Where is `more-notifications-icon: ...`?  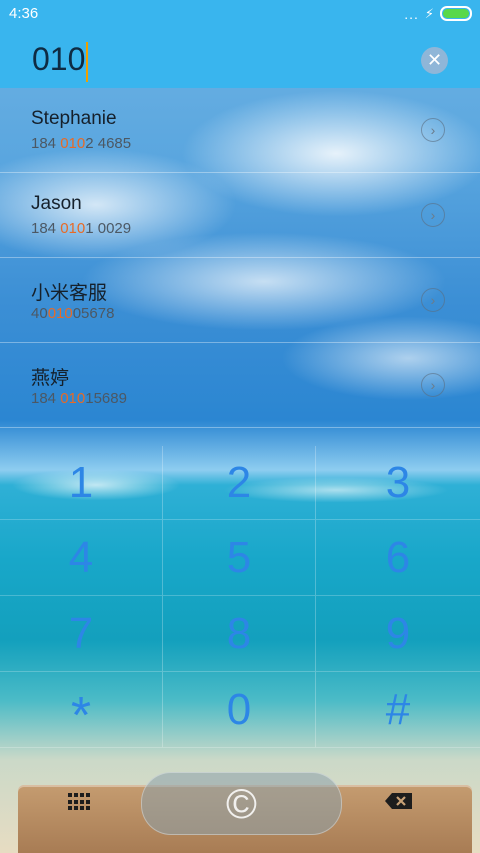
more-notifications-icon: ... is located at coordinates (411, 13).